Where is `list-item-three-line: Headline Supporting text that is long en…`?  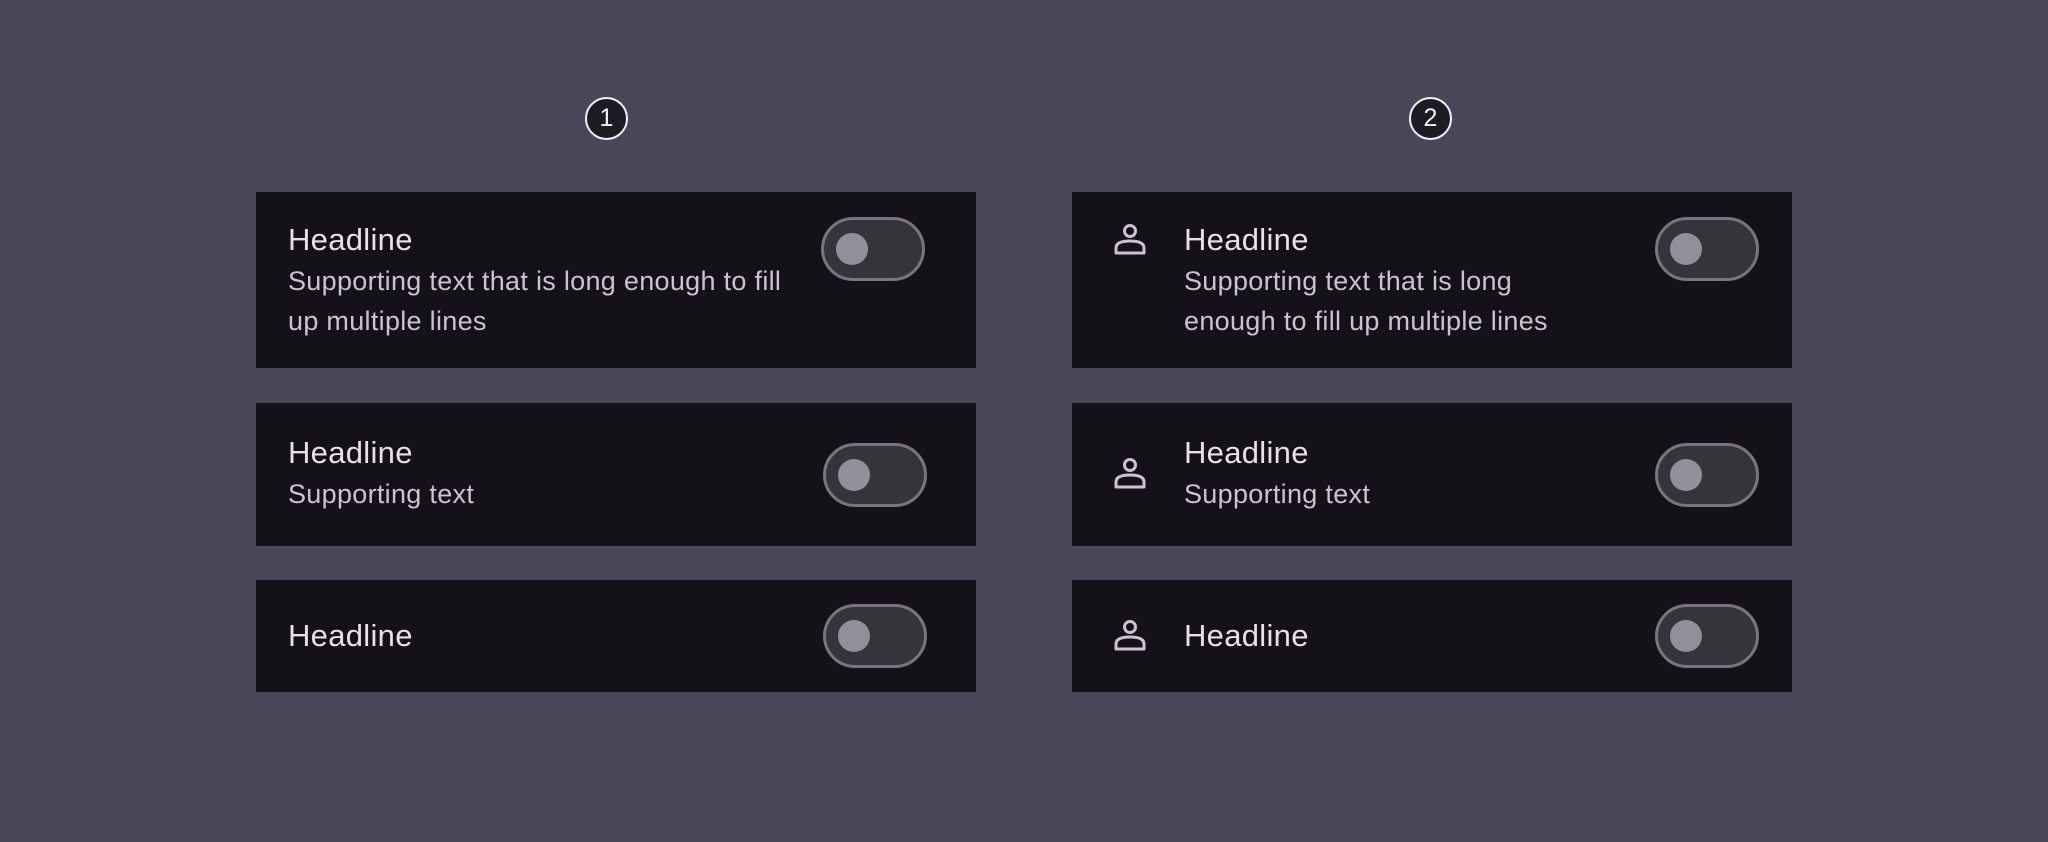 list-item-three-line: Headline Supporting text that is long en… is located at coordinates (616, 280).